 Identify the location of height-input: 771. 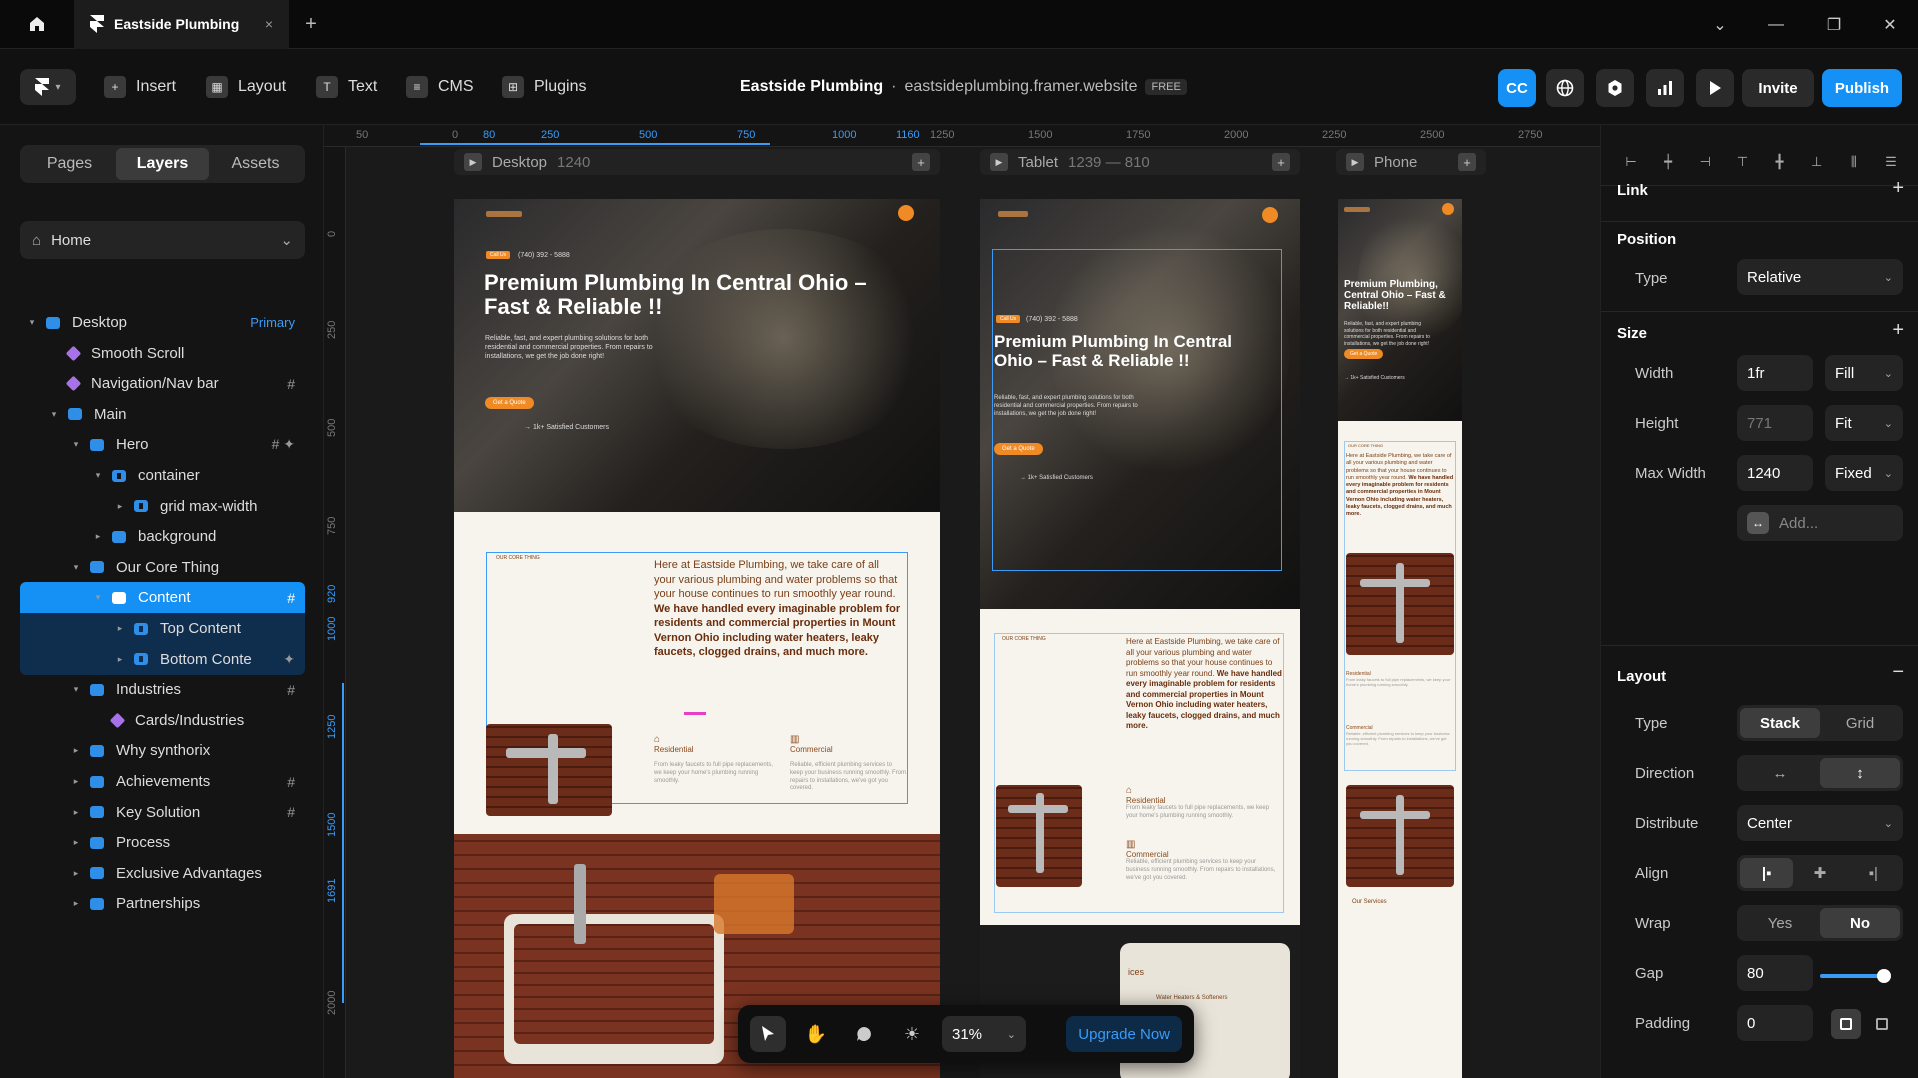
(1775, 423).